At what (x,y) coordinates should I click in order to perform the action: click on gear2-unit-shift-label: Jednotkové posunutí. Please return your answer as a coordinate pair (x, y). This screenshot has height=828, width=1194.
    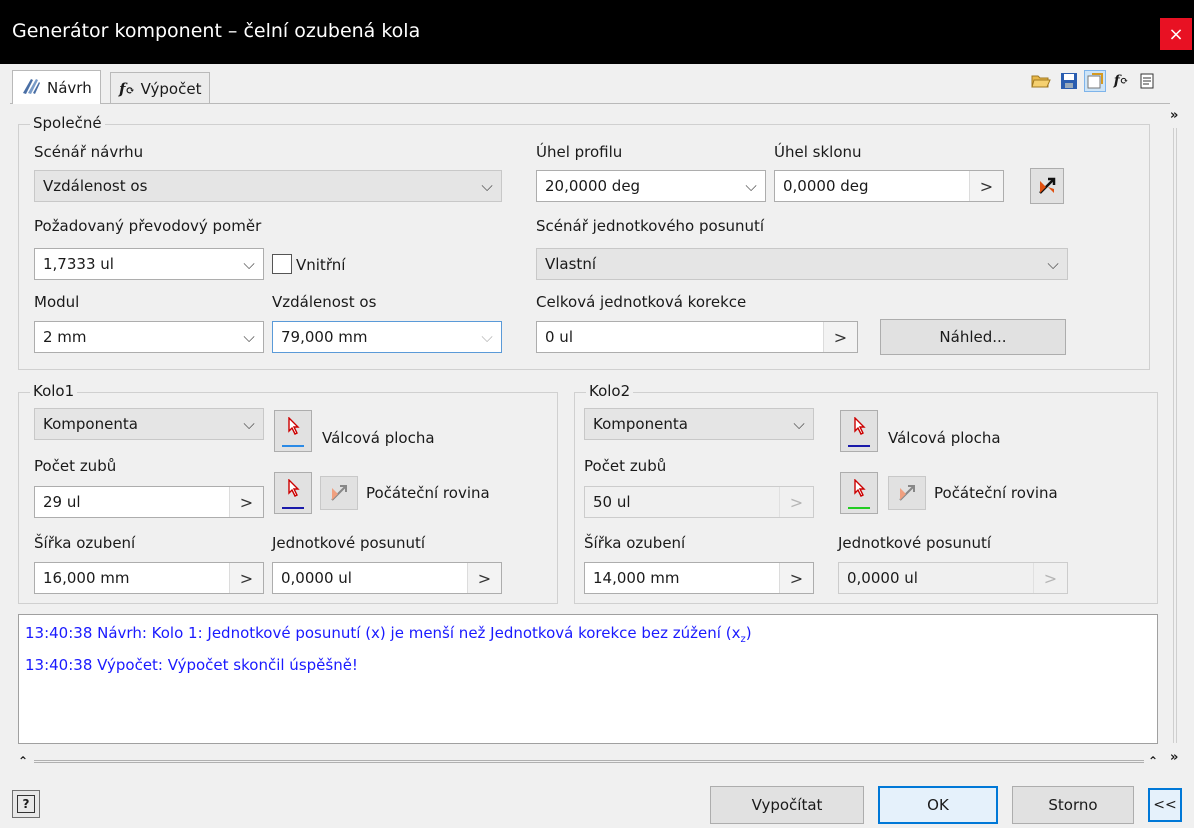
    Looking at the image, I should click on (915, 543).